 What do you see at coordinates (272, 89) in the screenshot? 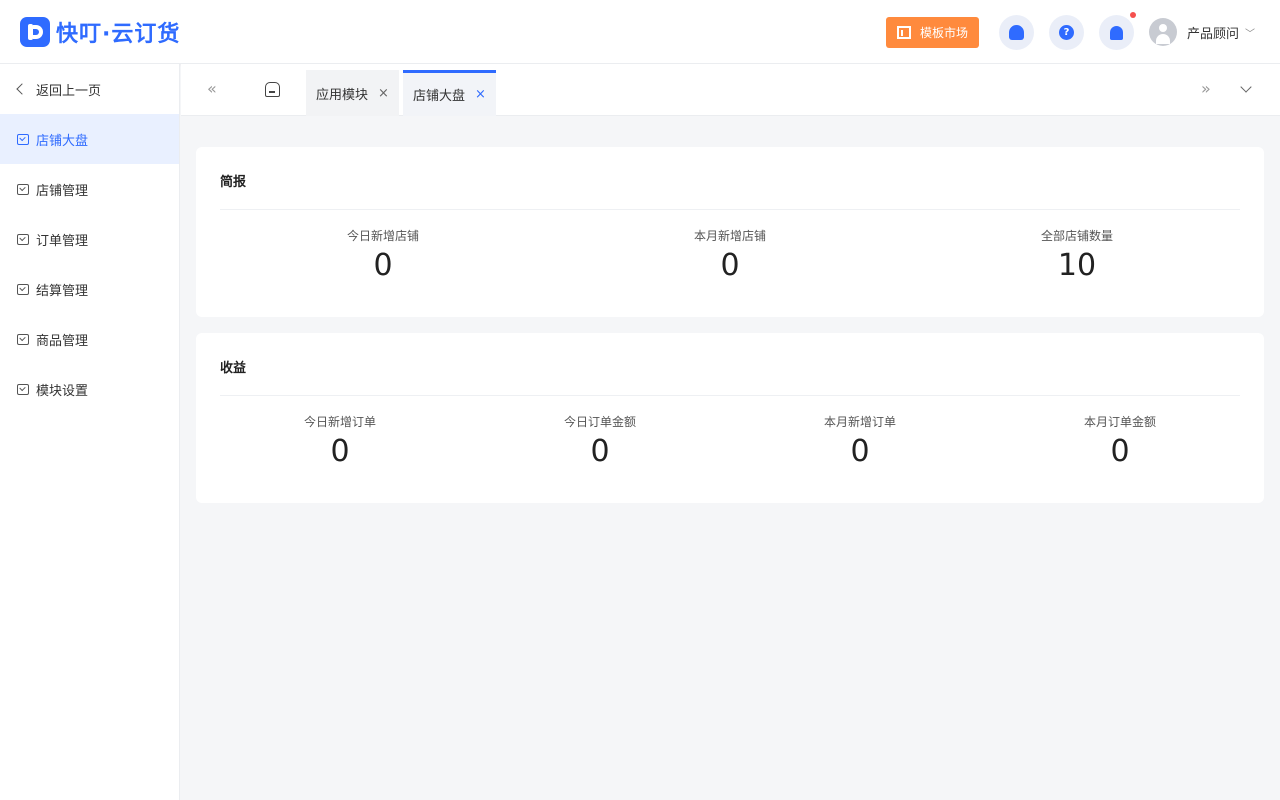
I see `home-icon` at bounding box center [272, 89].